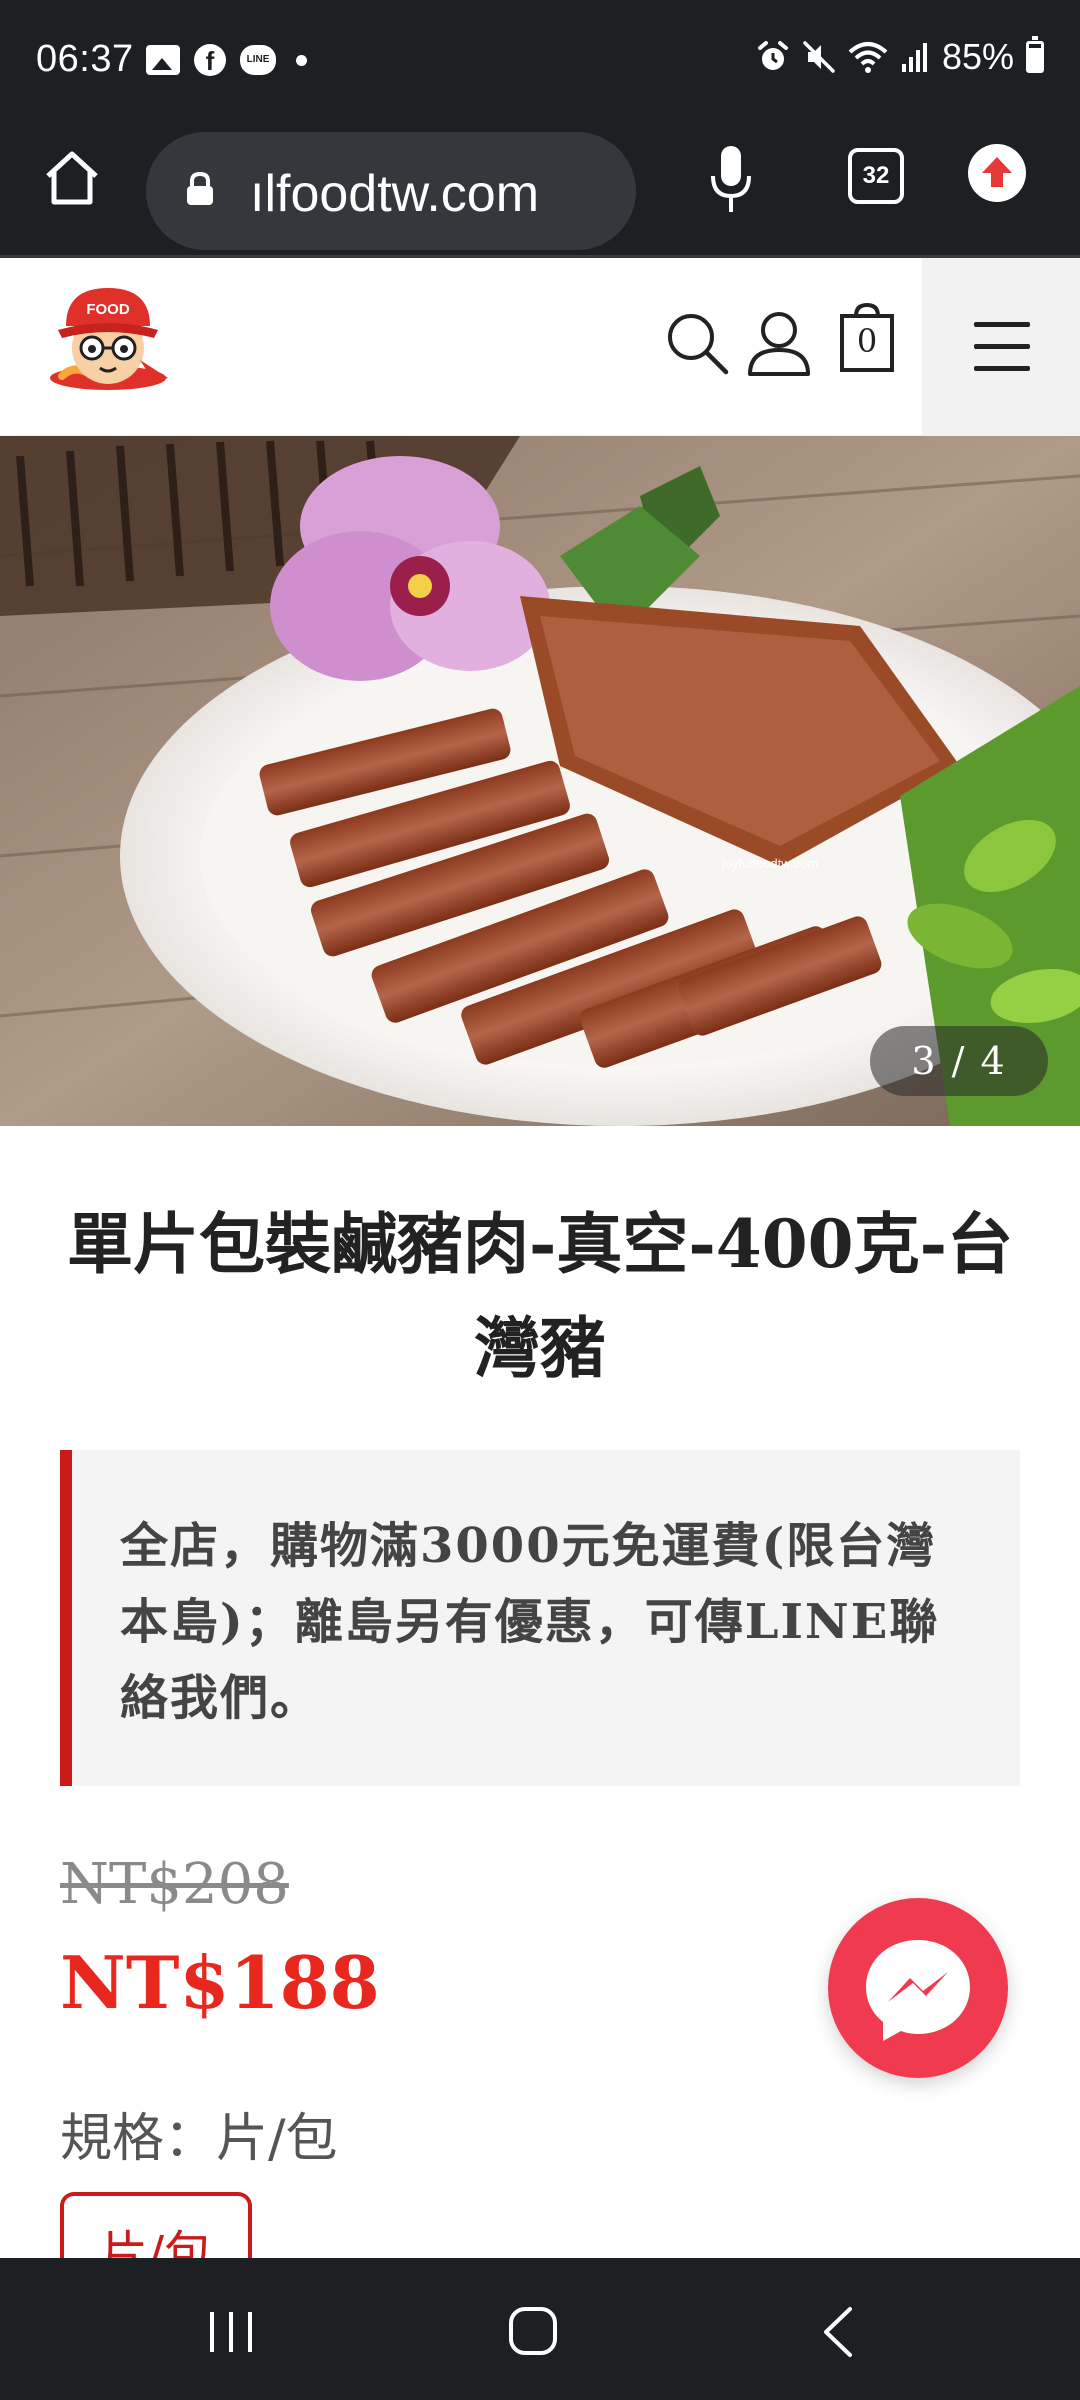  What do you see at coordinates (395, 194) in the screenshot?
I see `url-text: ılfoodtw.com` at bounding box center [395, 194].